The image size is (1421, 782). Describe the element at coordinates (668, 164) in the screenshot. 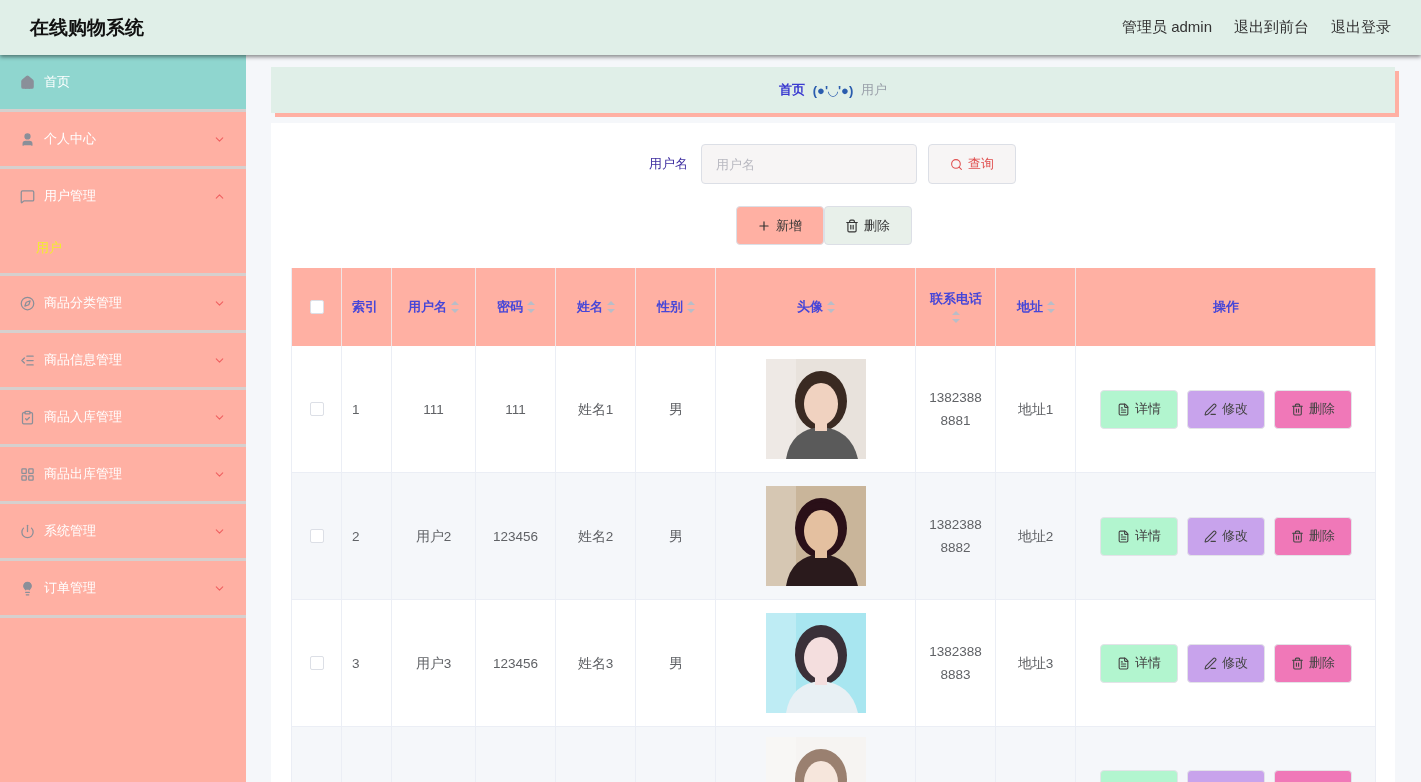

I see `search-label: 用户名` at that location.